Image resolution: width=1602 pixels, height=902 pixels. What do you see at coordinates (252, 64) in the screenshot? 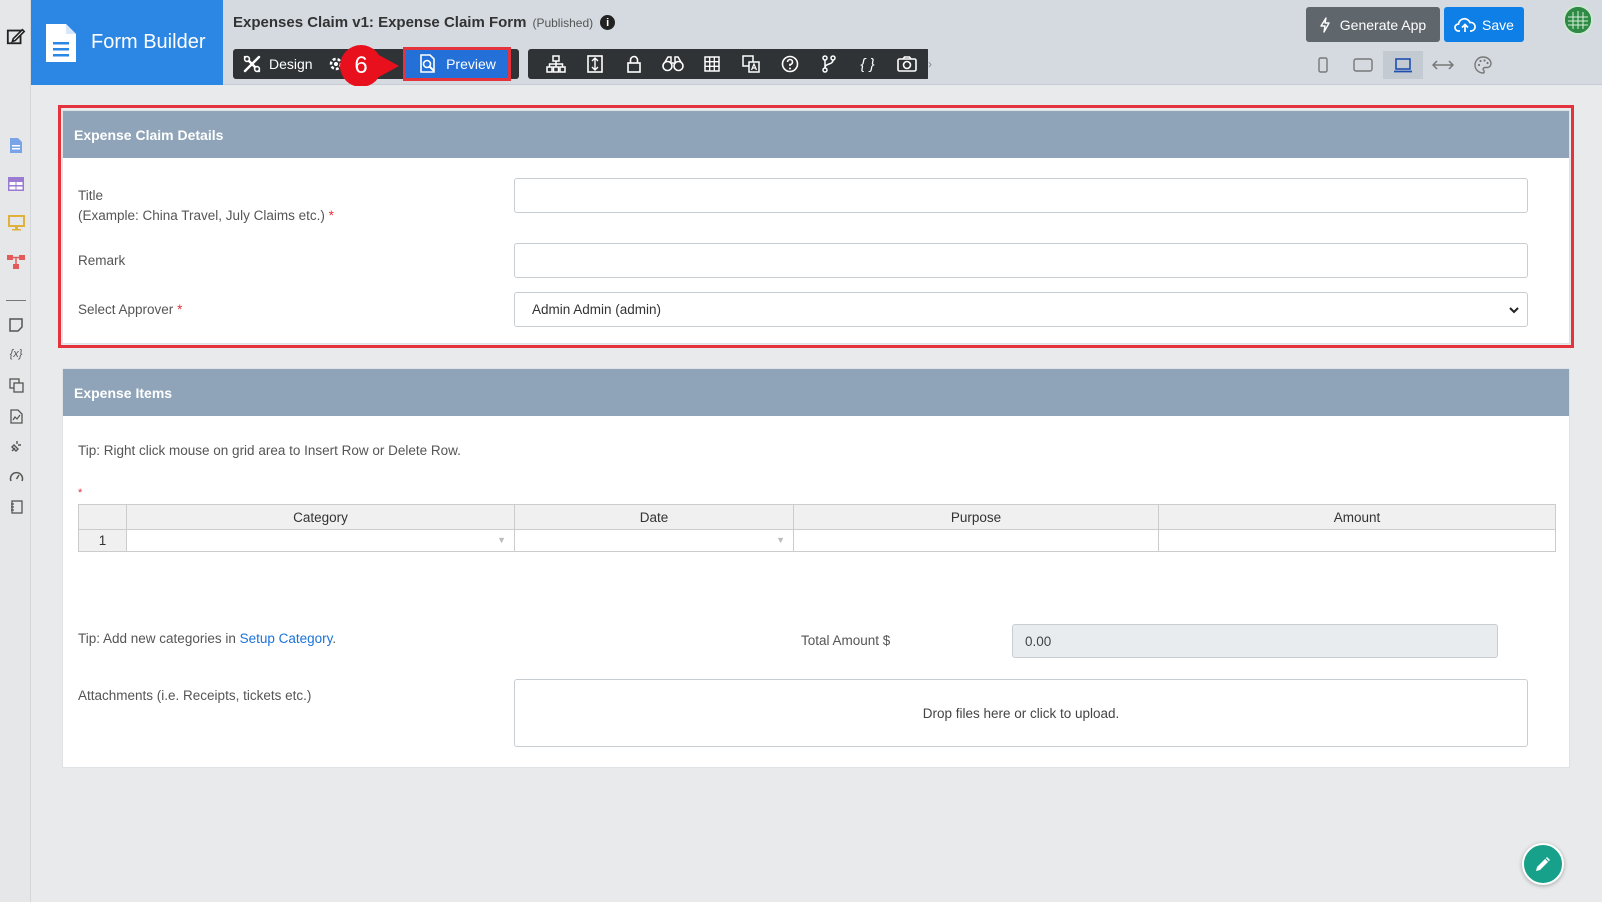
I see `design-tools-icon` at bounding box center [252, 64].